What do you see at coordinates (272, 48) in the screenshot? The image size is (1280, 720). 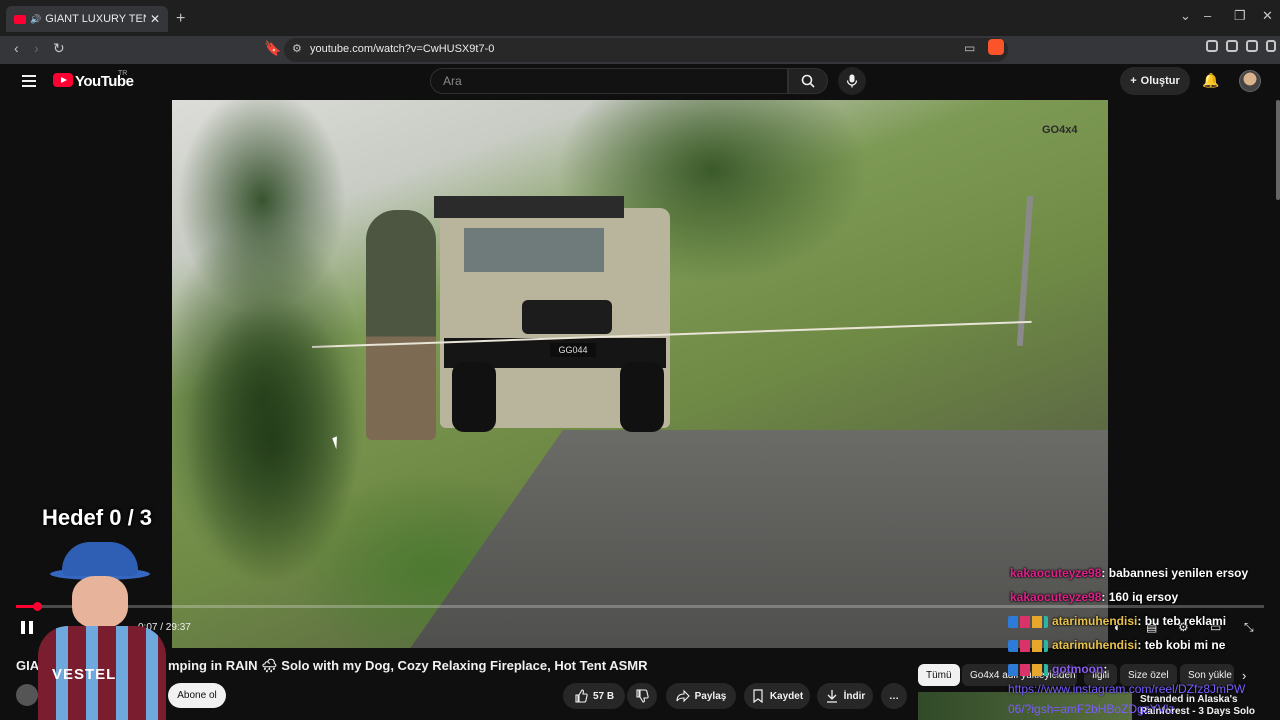 I see `bookmark-icon: 🔖` at bounding box center [272, 48].